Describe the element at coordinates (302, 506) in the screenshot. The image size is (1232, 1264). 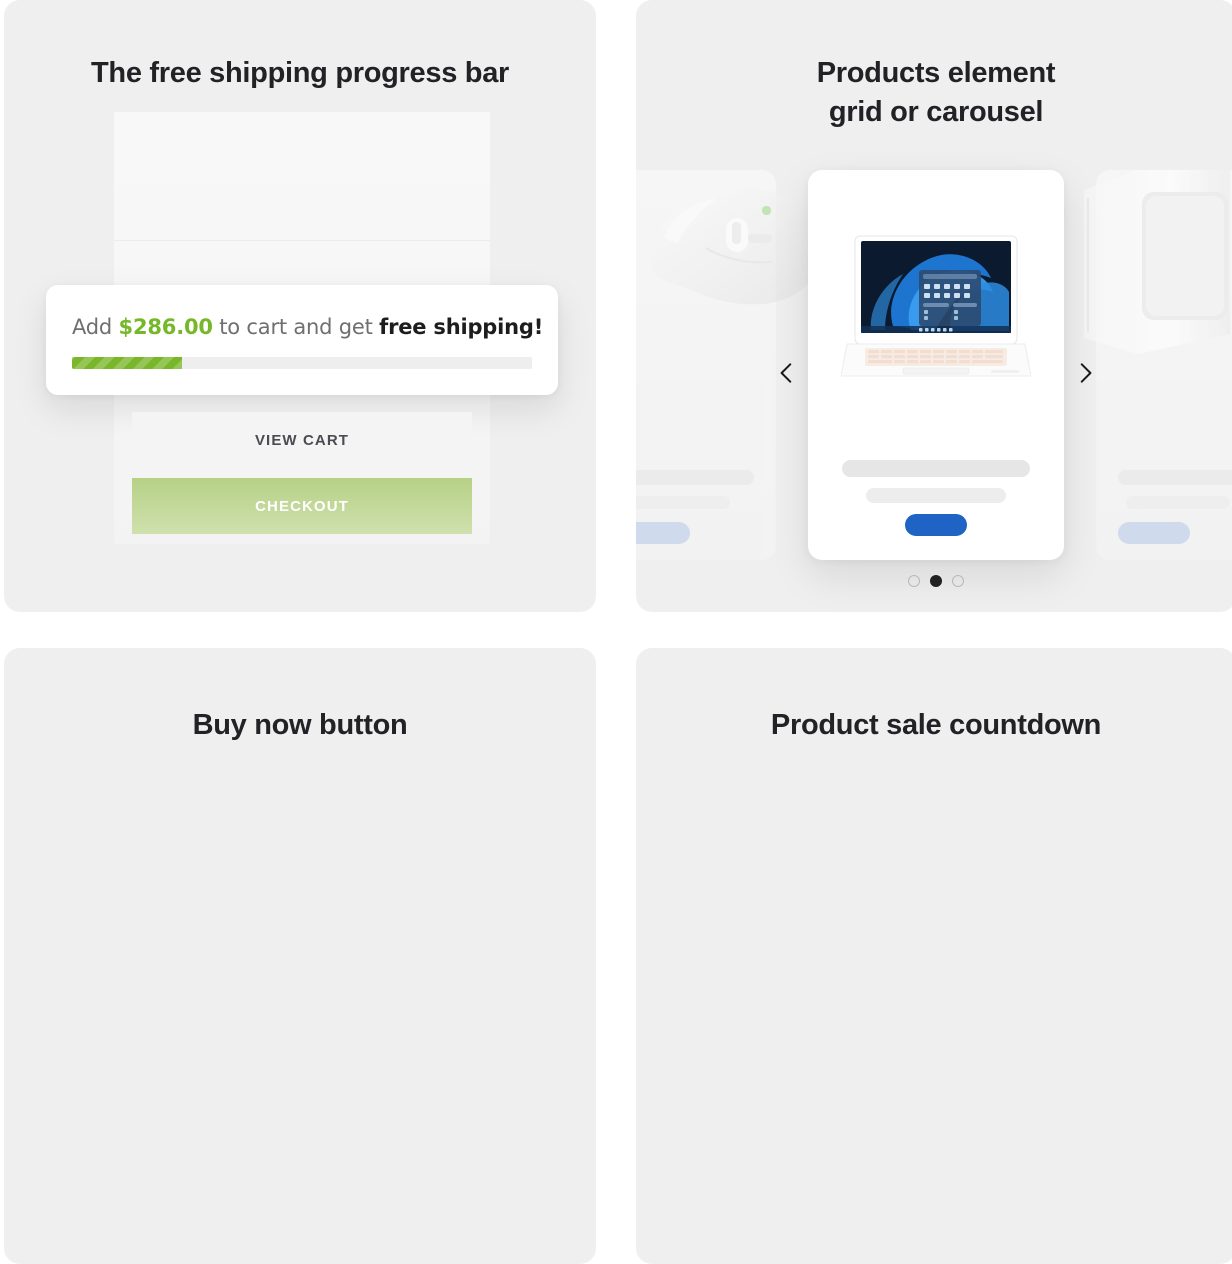
I see `checkout-button: CHECKOUT` at that location.